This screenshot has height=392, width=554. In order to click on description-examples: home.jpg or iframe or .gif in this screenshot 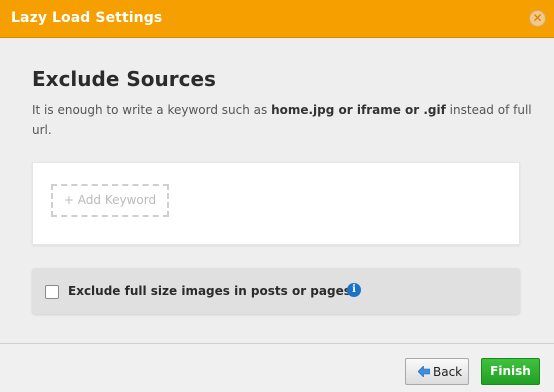, I will do `click(358, 110)`.